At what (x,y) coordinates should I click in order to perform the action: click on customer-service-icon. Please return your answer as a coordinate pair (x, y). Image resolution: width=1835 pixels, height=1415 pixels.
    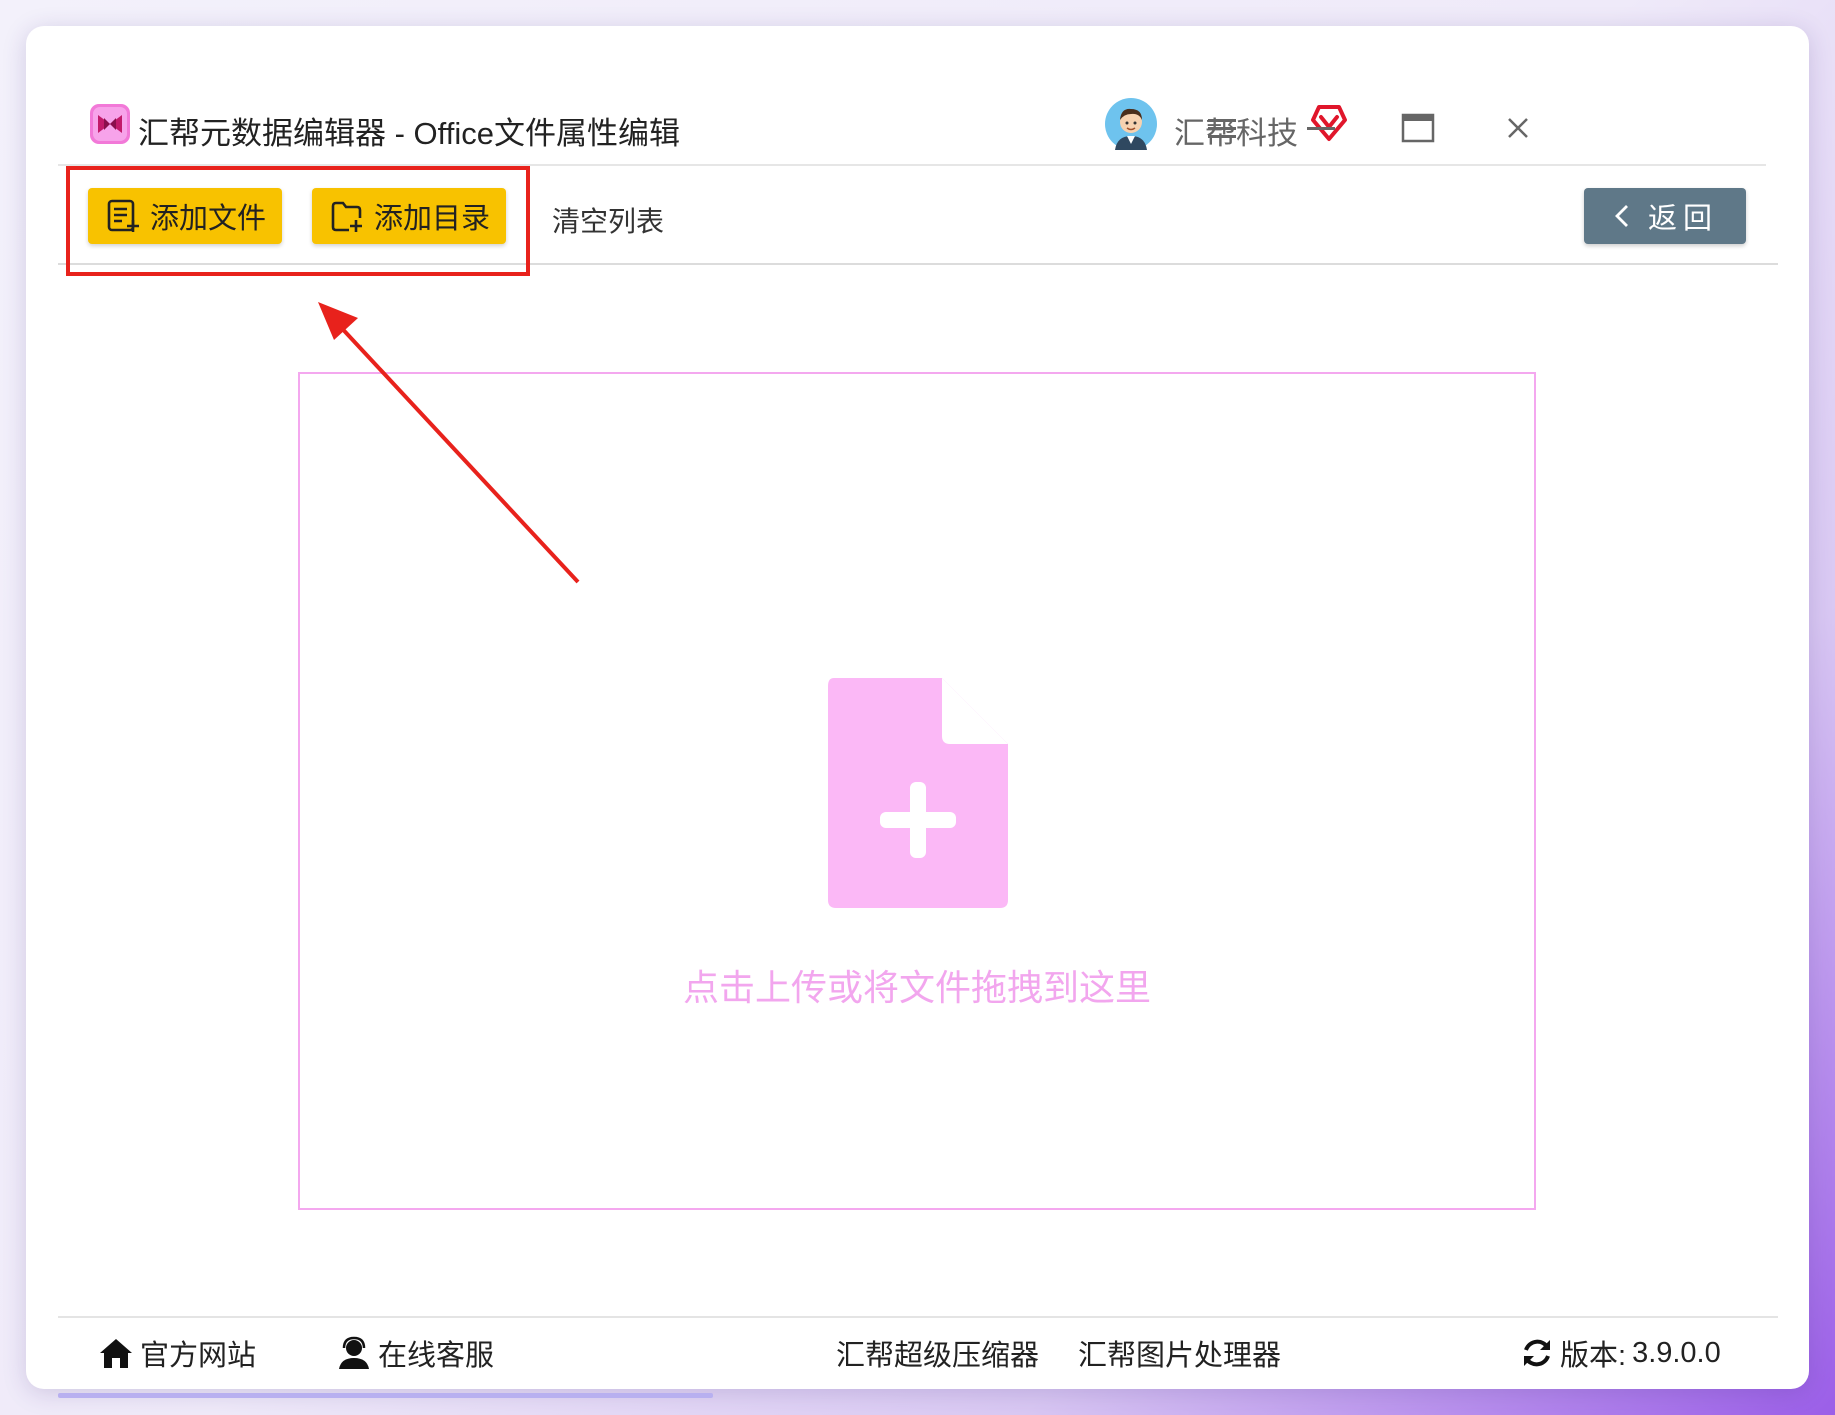
    Looking at the image, I should click on (354, 1352).